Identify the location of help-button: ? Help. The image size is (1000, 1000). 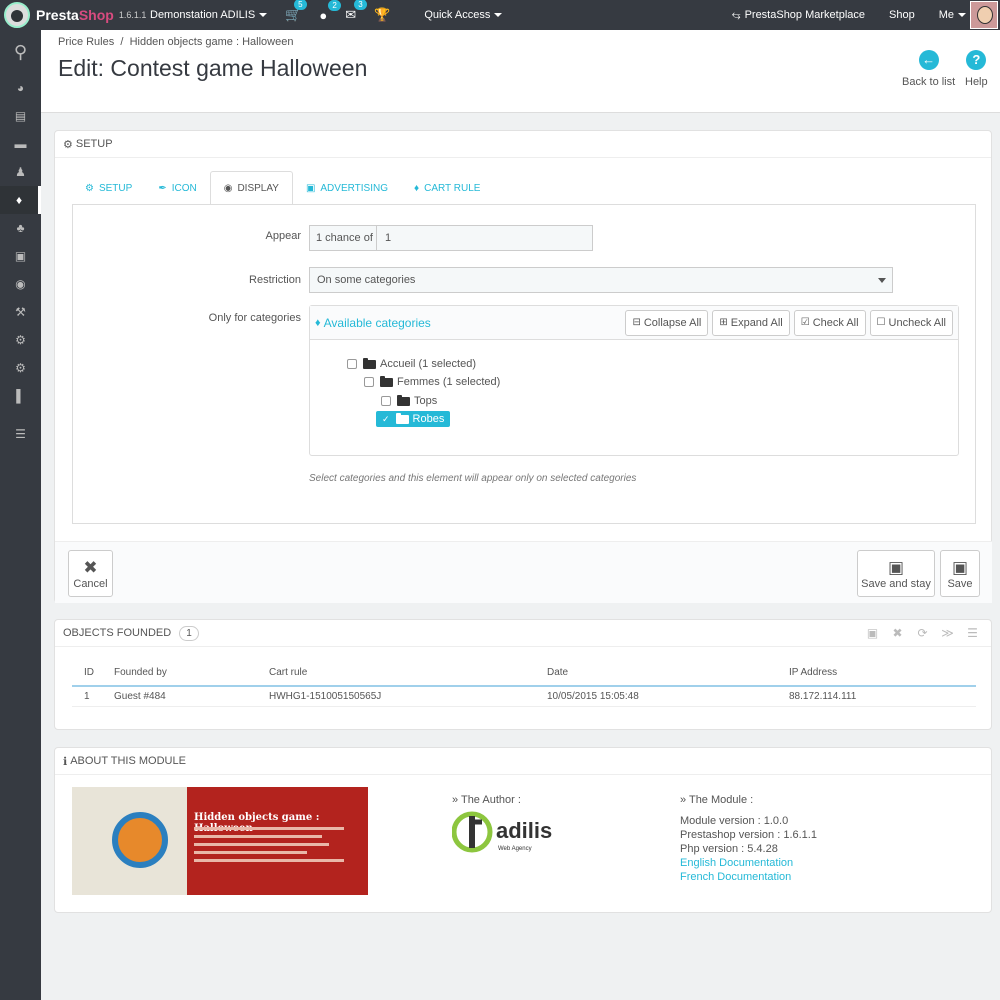
(976, 69).